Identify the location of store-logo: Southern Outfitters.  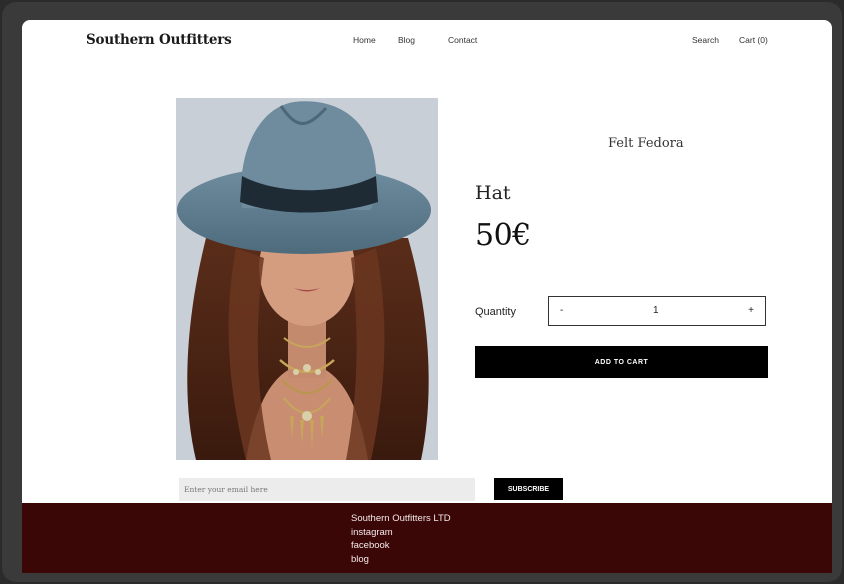
(159, 40).